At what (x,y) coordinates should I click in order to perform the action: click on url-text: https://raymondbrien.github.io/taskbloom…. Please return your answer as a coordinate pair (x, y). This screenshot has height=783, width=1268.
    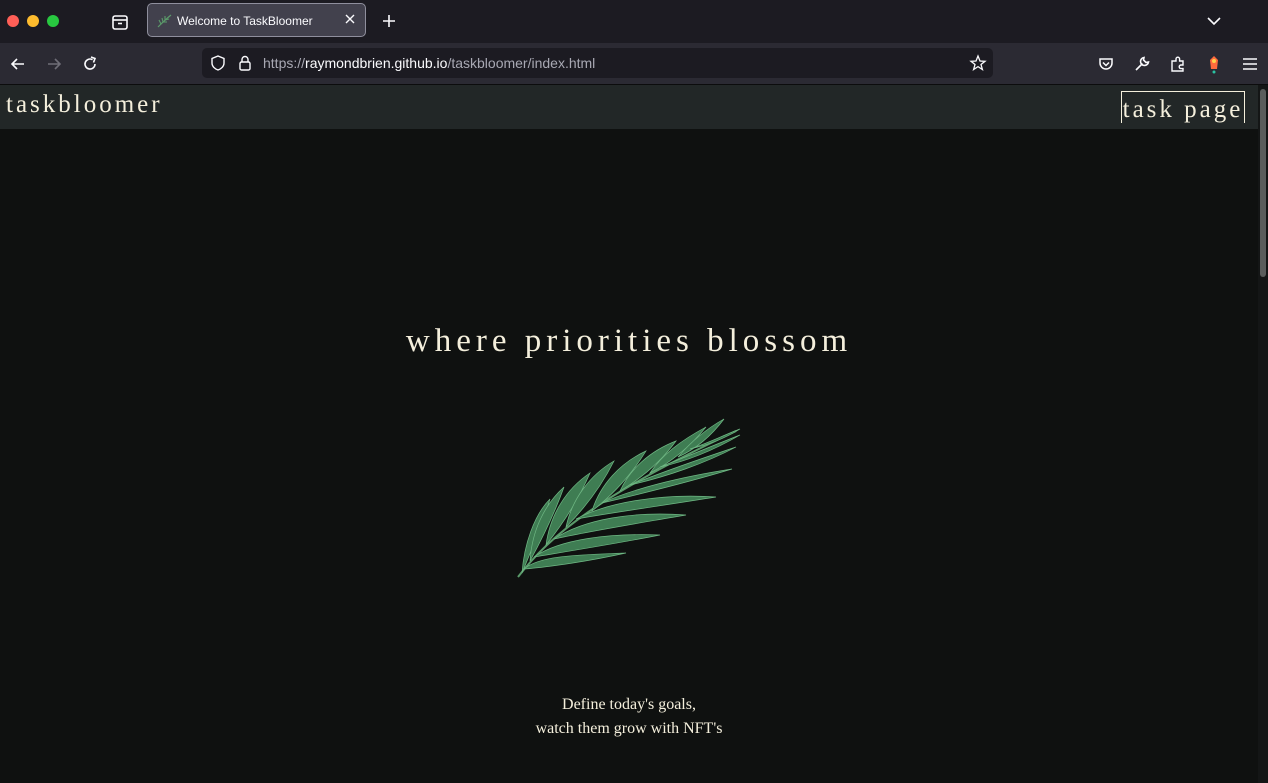
    Looking at the image, I should click on (429, 63).